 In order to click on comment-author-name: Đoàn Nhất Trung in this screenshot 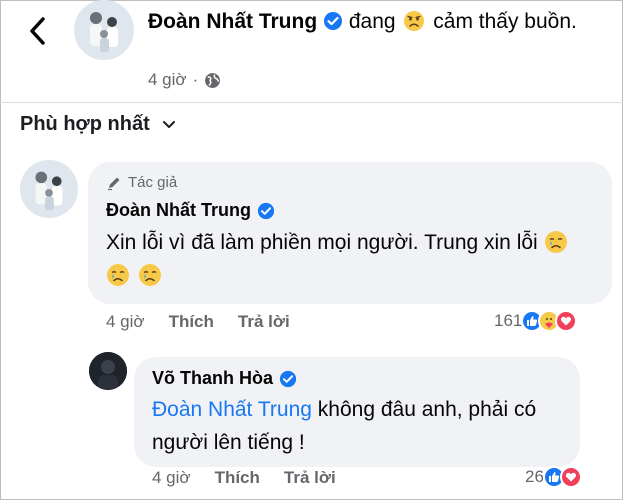, I will do `click(190, 210)`.